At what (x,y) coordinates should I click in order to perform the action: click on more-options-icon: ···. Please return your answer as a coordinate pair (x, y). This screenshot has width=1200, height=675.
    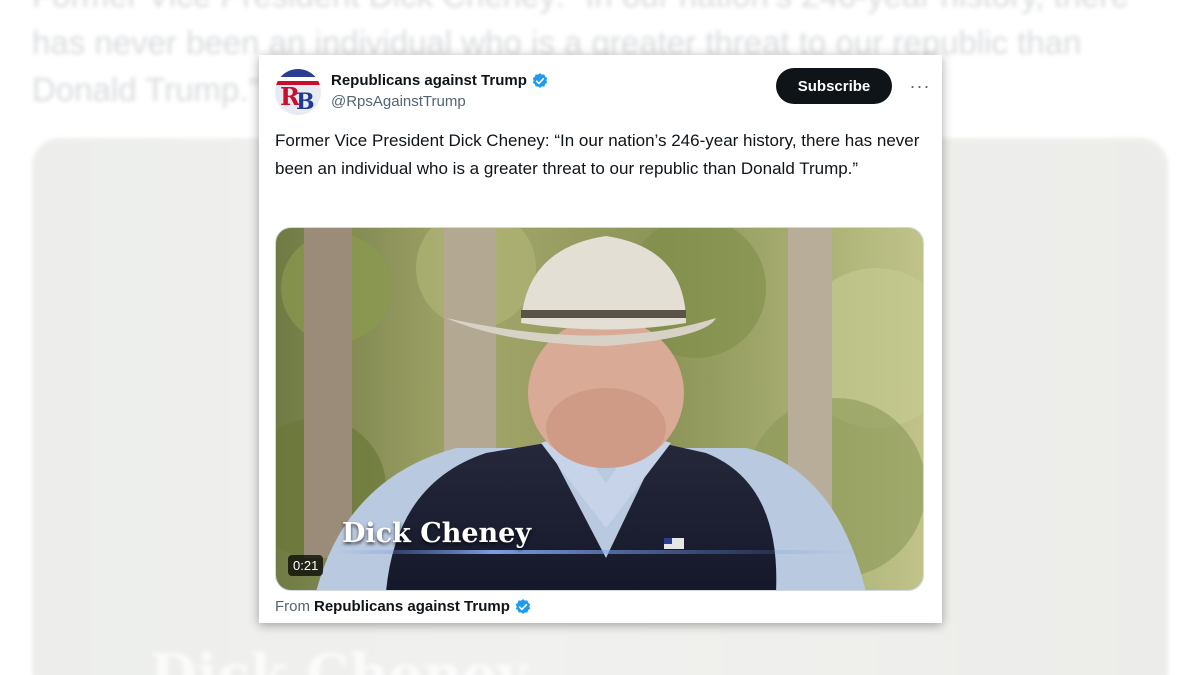
    Looking at the image, I should click on (920, 86).